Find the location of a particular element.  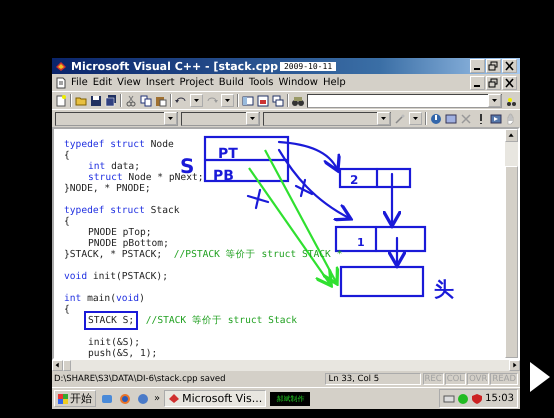

start-button: 开始 is located at coordinates (75, 398).